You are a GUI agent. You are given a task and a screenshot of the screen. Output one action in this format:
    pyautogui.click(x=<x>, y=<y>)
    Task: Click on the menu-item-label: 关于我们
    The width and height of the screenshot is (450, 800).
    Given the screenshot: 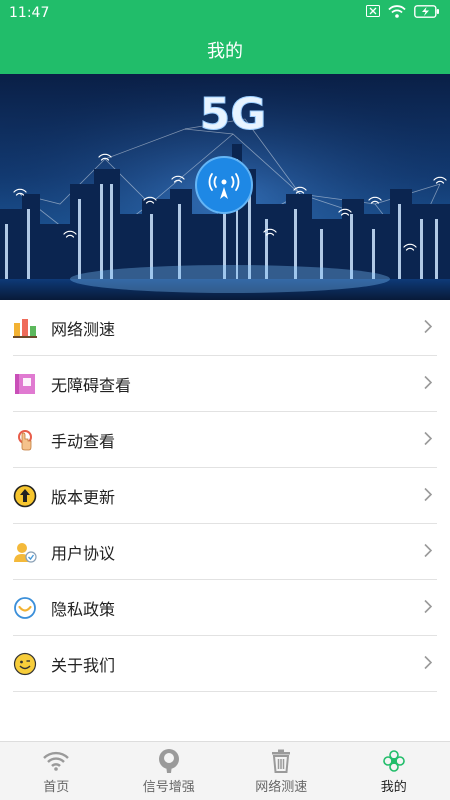 What is the action you would take?
    pyautogui.click(x=83, y=665)
    